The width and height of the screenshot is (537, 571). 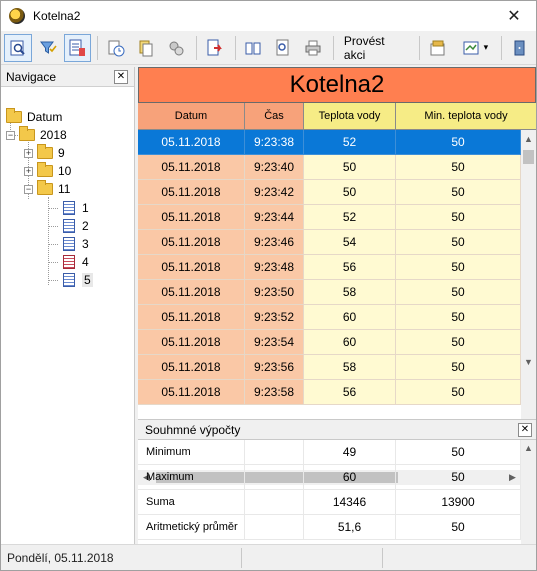 I want to click on tree-node-month-9: + 9, so click(x=44, y=153).